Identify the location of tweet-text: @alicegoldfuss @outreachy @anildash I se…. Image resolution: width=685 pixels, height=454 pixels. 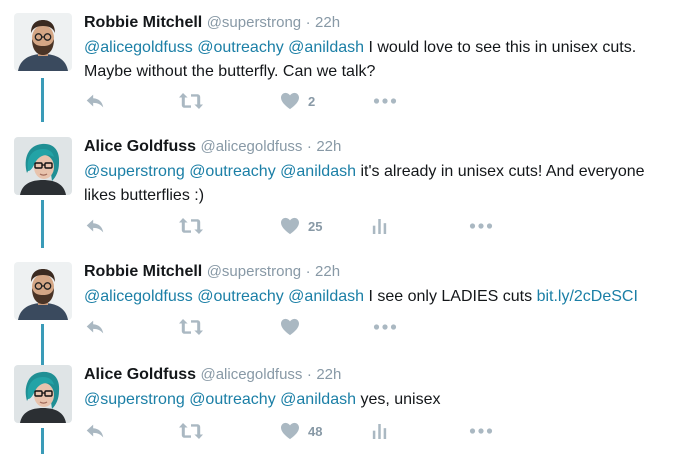
(379, 297).